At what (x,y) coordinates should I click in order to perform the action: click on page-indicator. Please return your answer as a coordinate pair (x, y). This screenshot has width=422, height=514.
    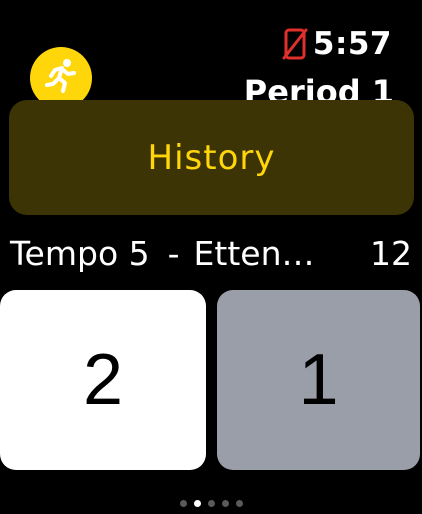
    Looking at the image, I should click on (211, 503).